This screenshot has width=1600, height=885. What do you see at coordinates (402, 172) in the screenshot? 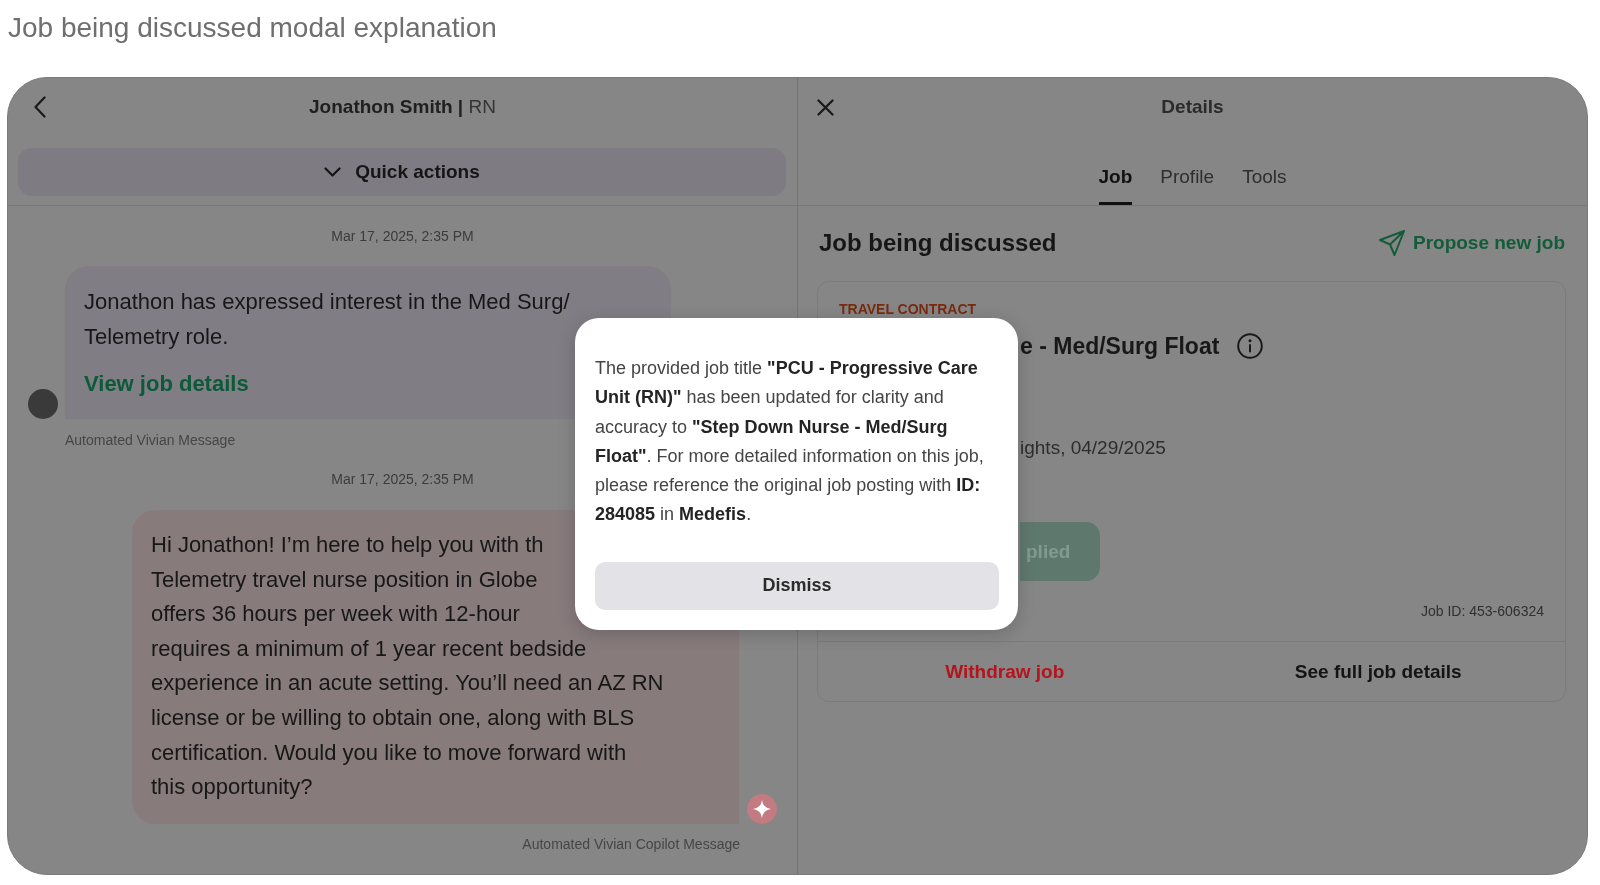
I see `quick-actions-button: Quick actions` at bounding box center [402, 172].